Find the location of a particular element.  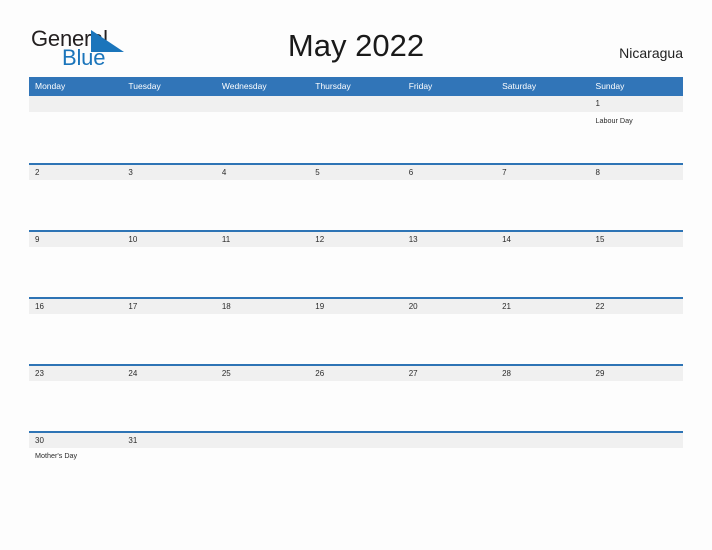

day-number: 9 is located at coordinates (75, 240).